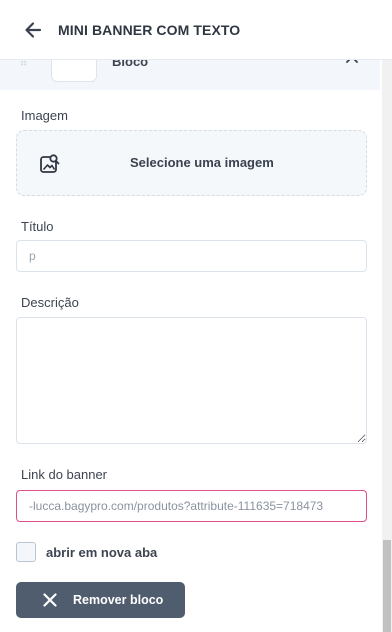  Describe the element at coordinates (202, 162) in the screenshot. I see `image-picker-text: Selecione uma imagem` at that location.